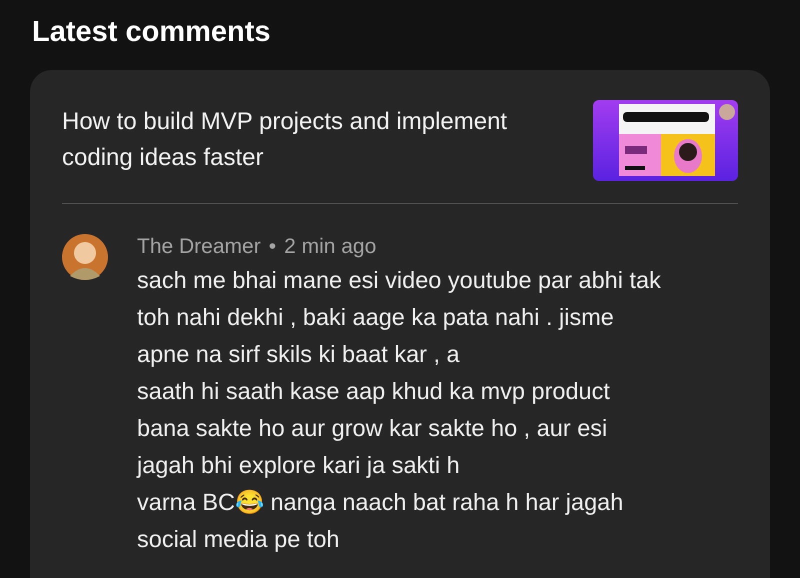 The image size is (800, 578). I want to click on video-title: How to build MVP projects and implement coding ideas faster, so click(317, 140).